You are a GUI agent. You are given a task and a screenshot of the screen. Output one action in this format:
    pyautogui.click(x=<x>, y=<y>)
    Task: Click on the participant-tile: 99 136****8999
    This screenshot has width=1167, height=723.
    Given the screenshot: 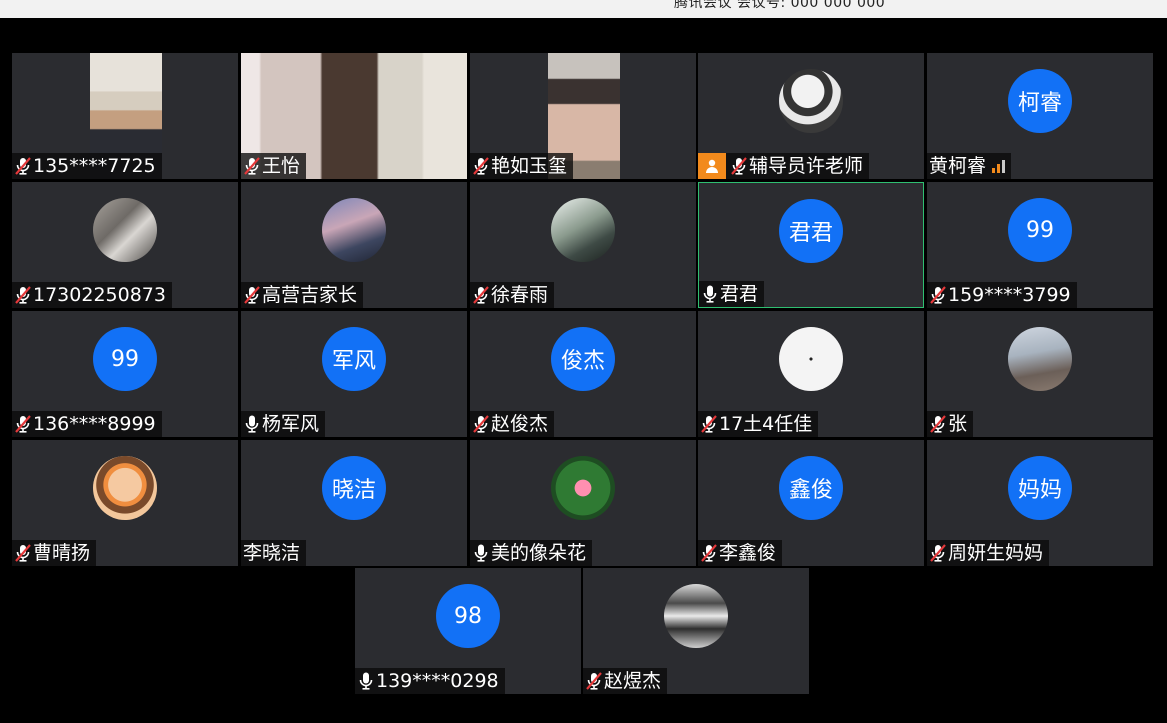 What is the action you would take?
    pyautogui.click(x=125, y=374)
    